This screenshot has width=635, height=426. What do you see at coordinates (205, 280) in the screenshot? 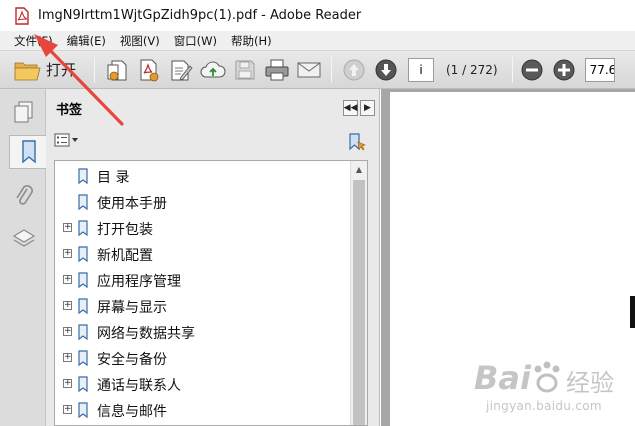
I see `bookmark-item: + 应用程序管理` at bounding box center [205, 280].